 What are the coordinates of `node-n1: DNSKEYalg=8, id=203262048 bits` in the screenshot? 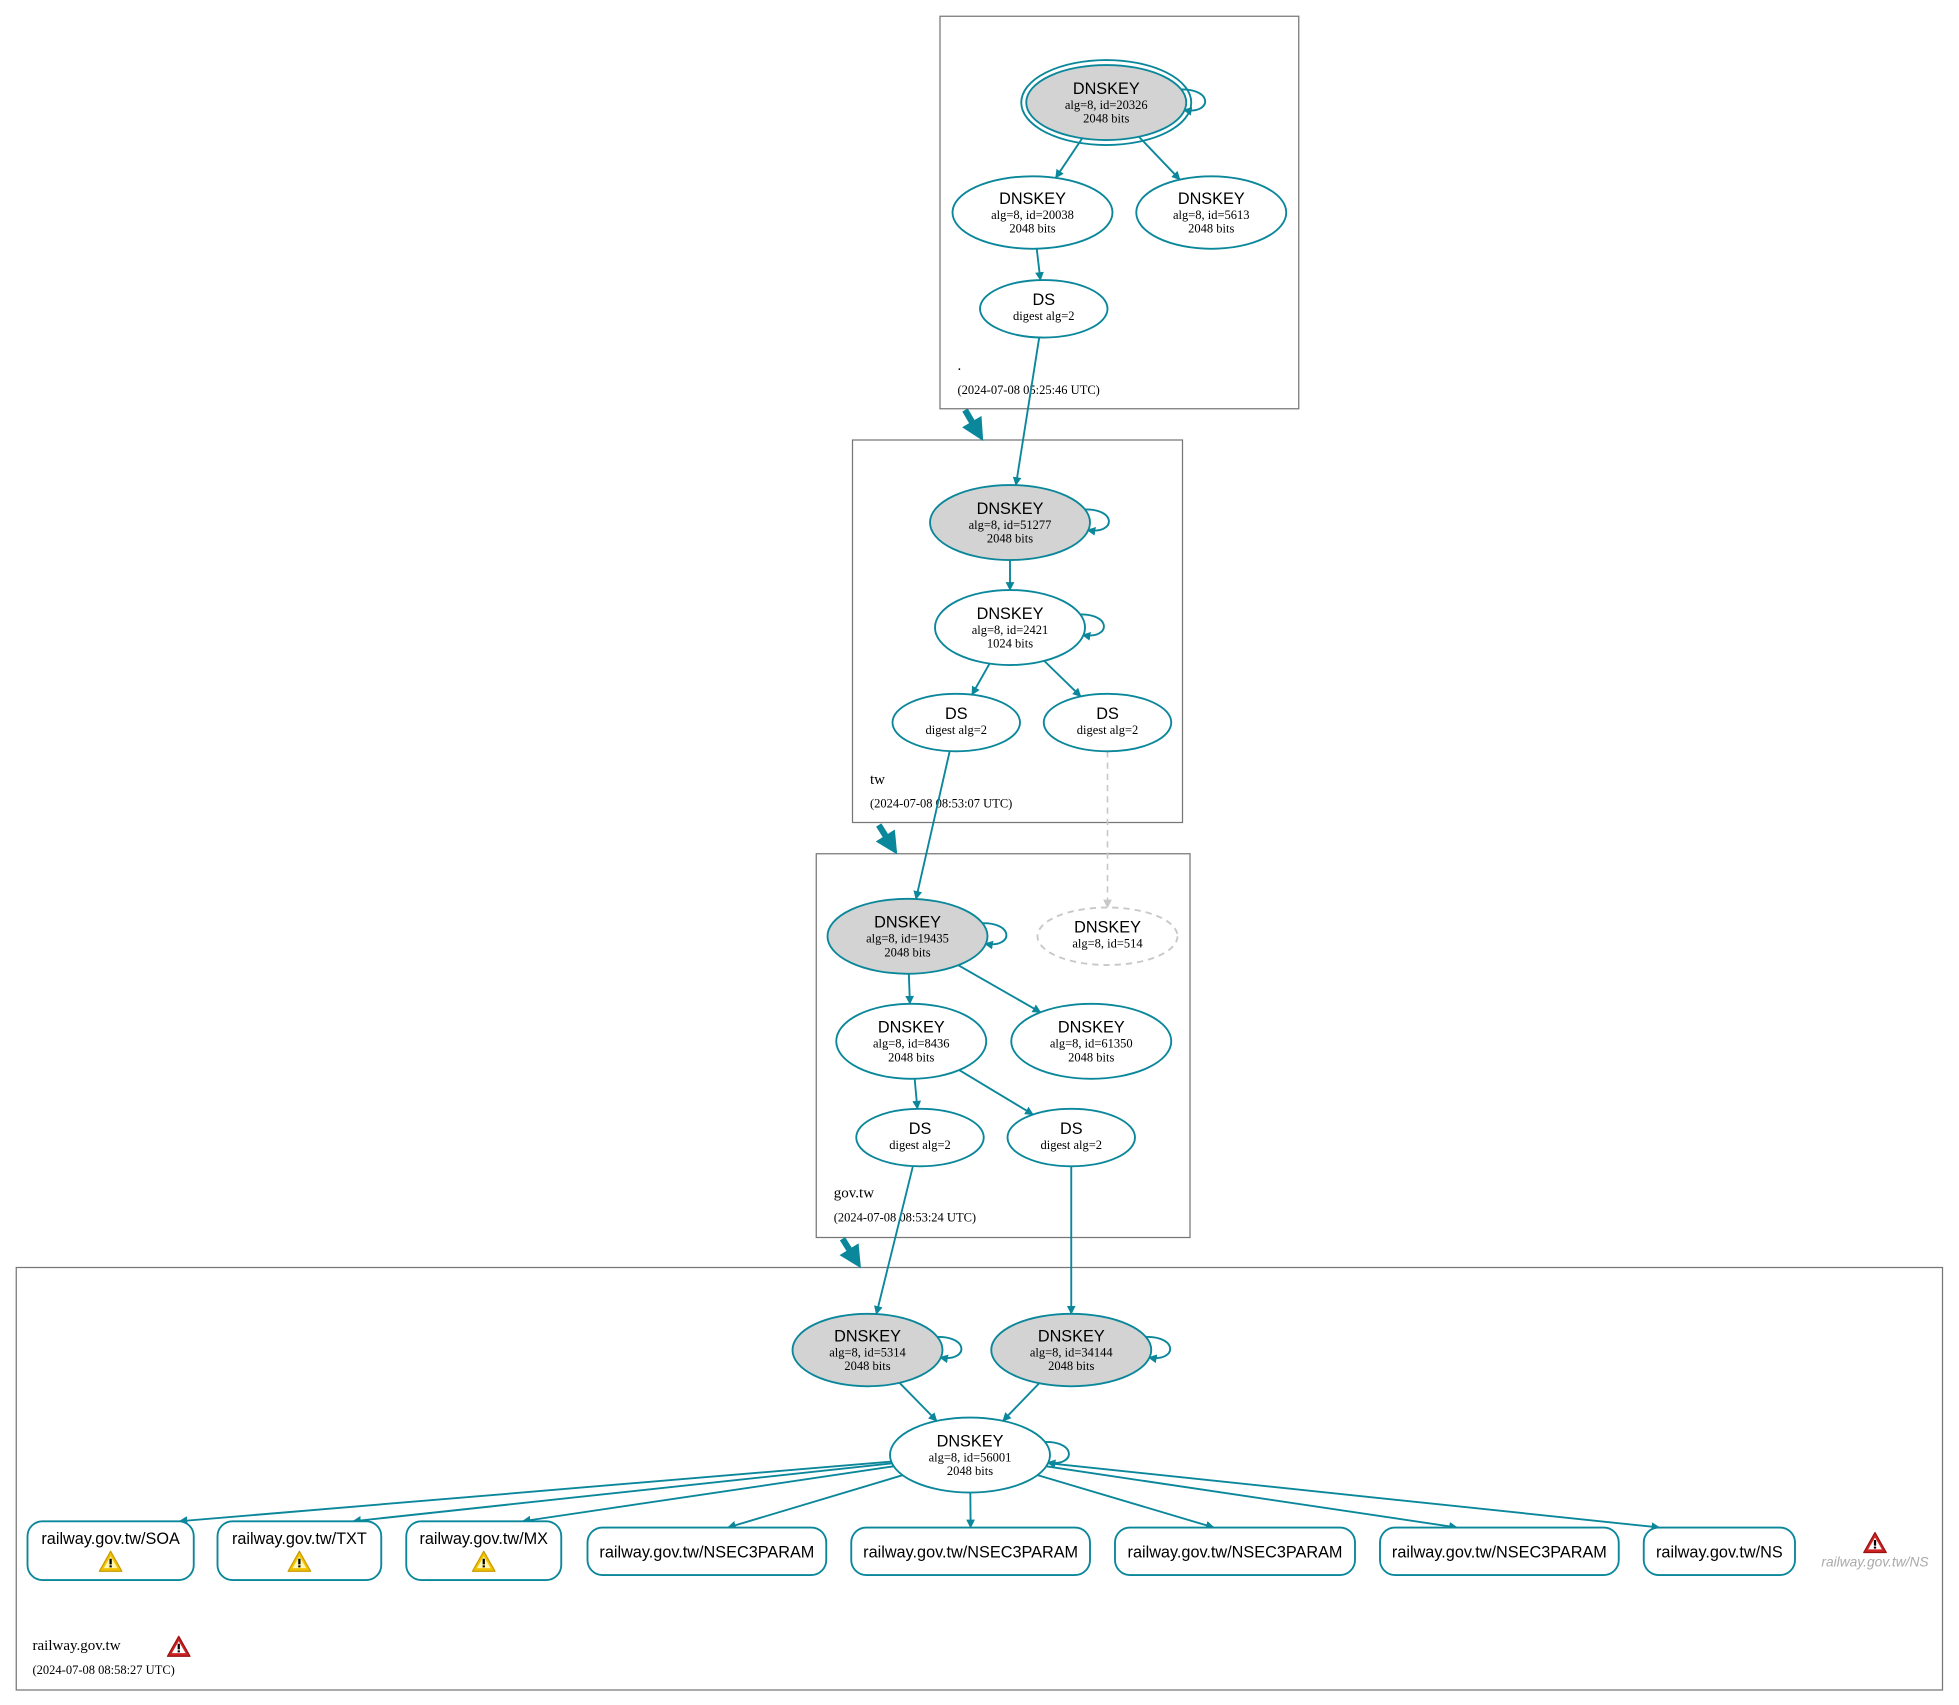 It's located at (1113, 102).